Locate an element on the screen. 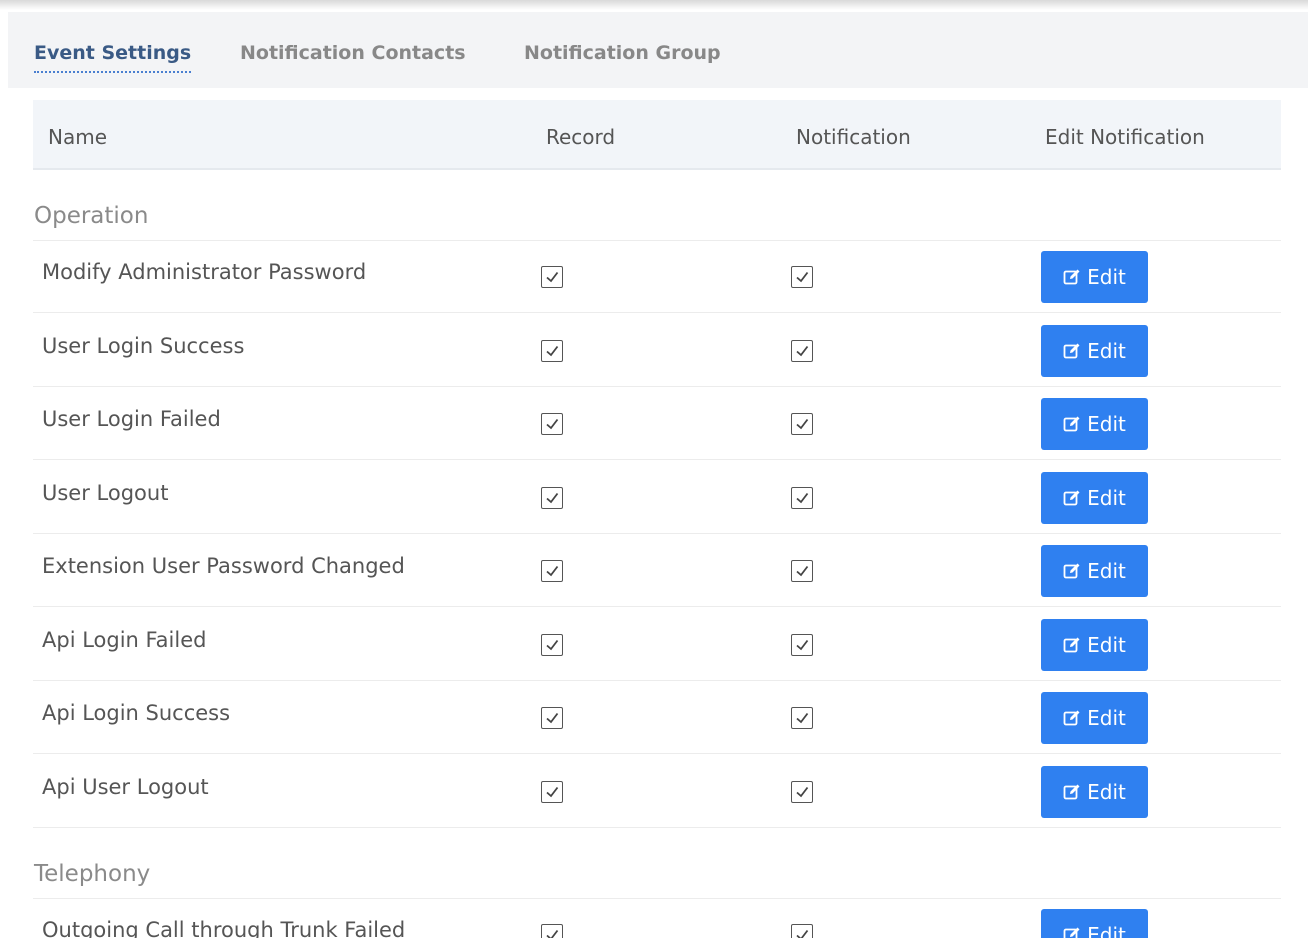 The image size is (1308, 938). table-row: Modify Administrator Password Edit is located at coordinates (657, 276).